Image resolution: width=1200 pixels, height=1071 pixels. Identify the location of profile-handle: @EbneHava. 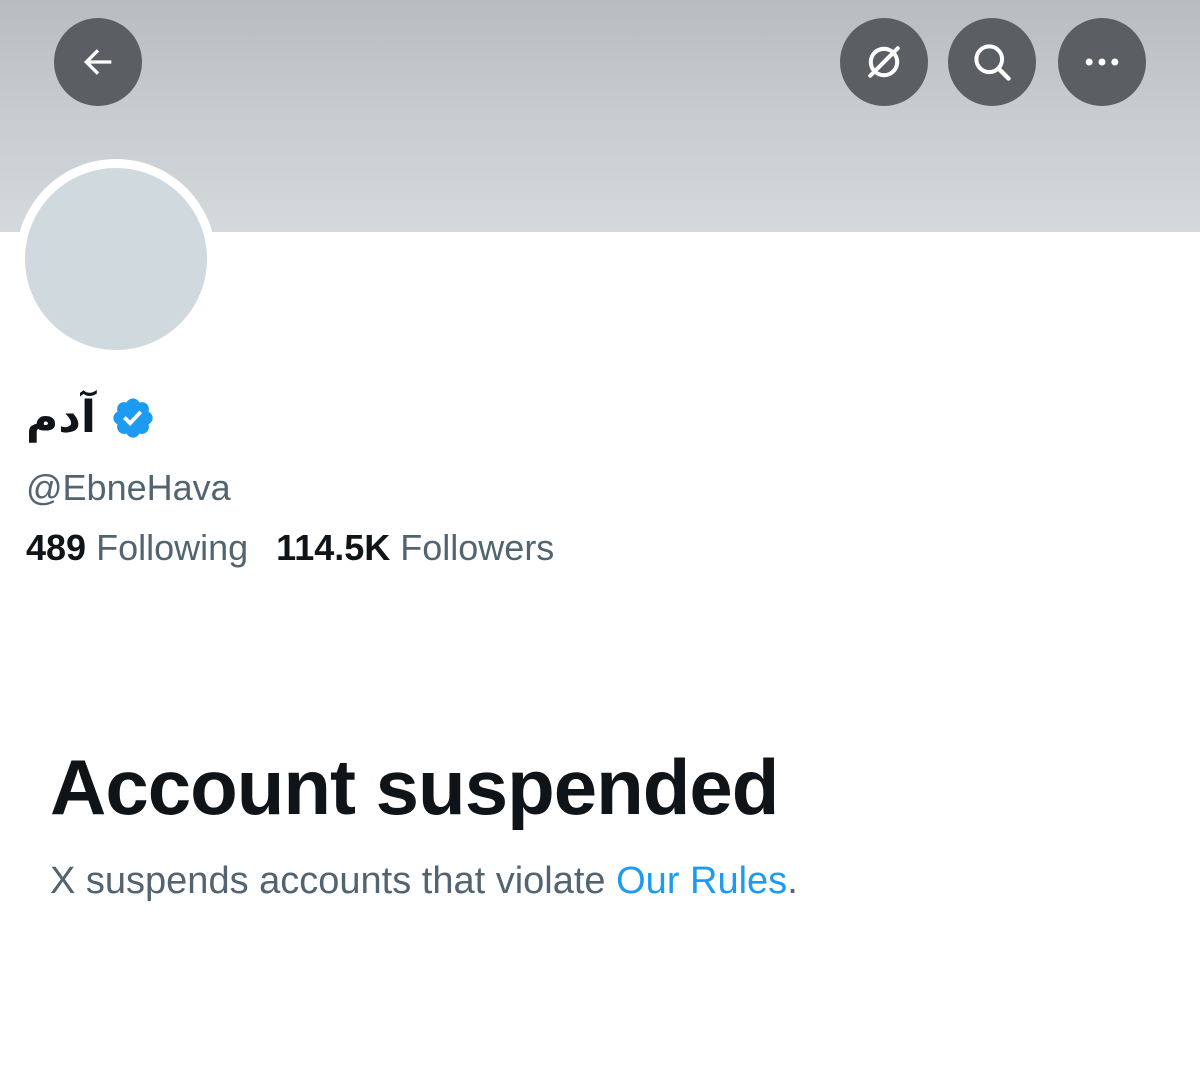
(128, 487).